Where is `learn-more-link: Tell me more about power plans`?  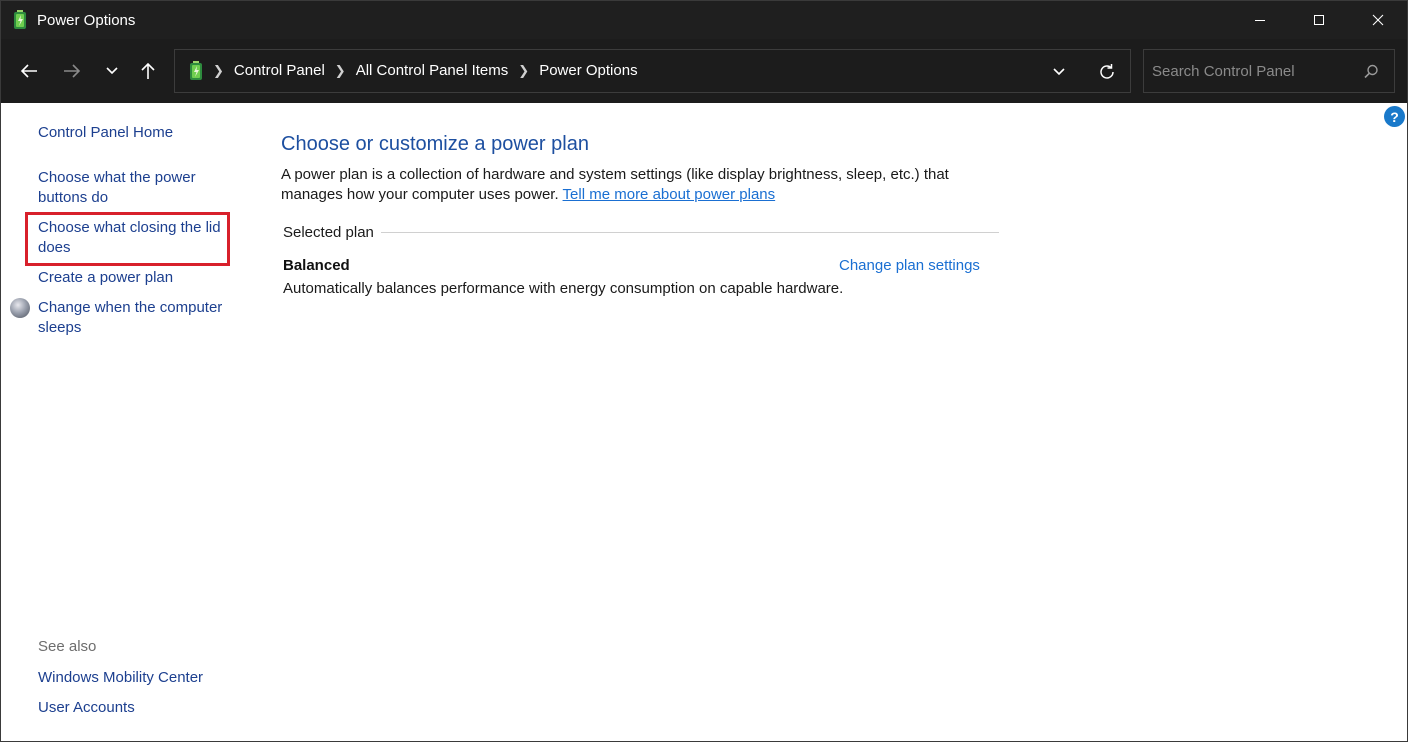 learn-more-link: Tell me more about power plans is located at coordinates (669, 194).